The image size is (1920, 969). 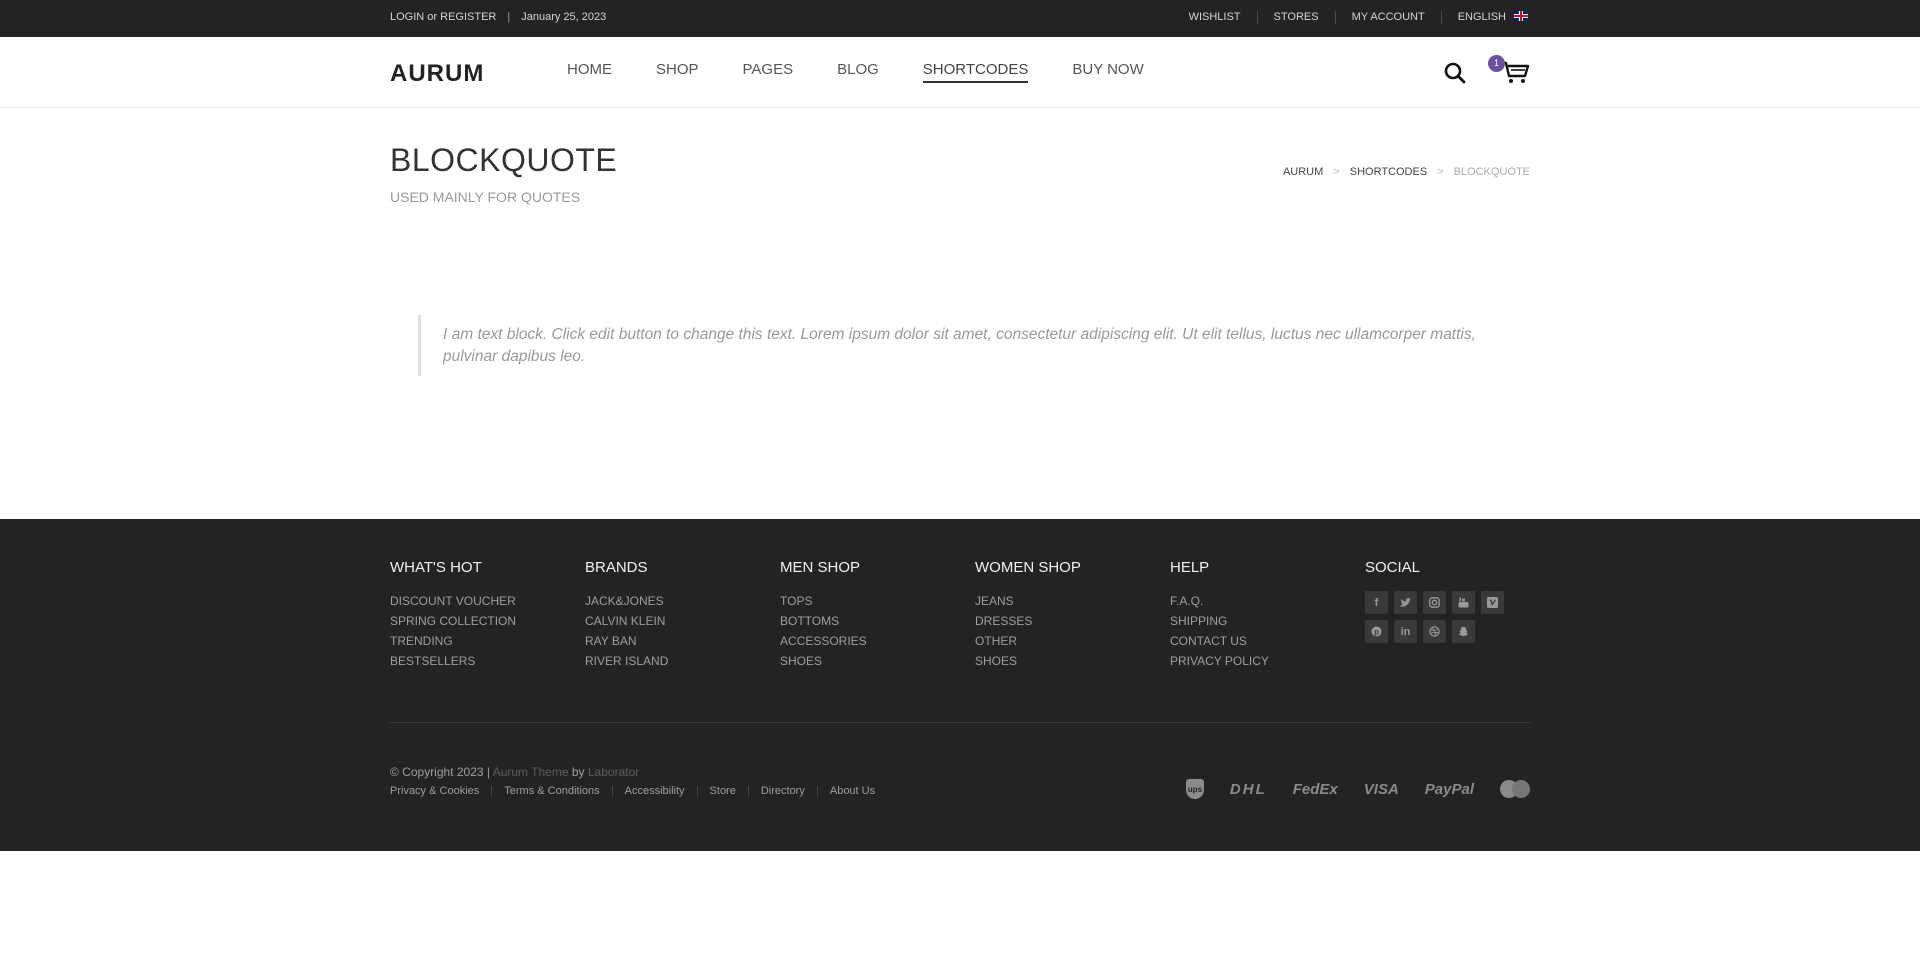 What do you see at coordinates (437, 74) in the screenshot?
I see `site-logo: AURUM` at bounding box center [437, 74].